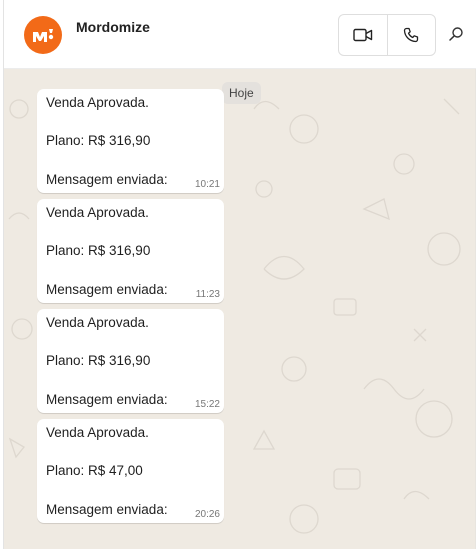 The image size is (476, 549). What do you see at coordinates (113, 27) in the screenshot?
I see `contact-name: Mordomize` at bounding box center [113, 27].